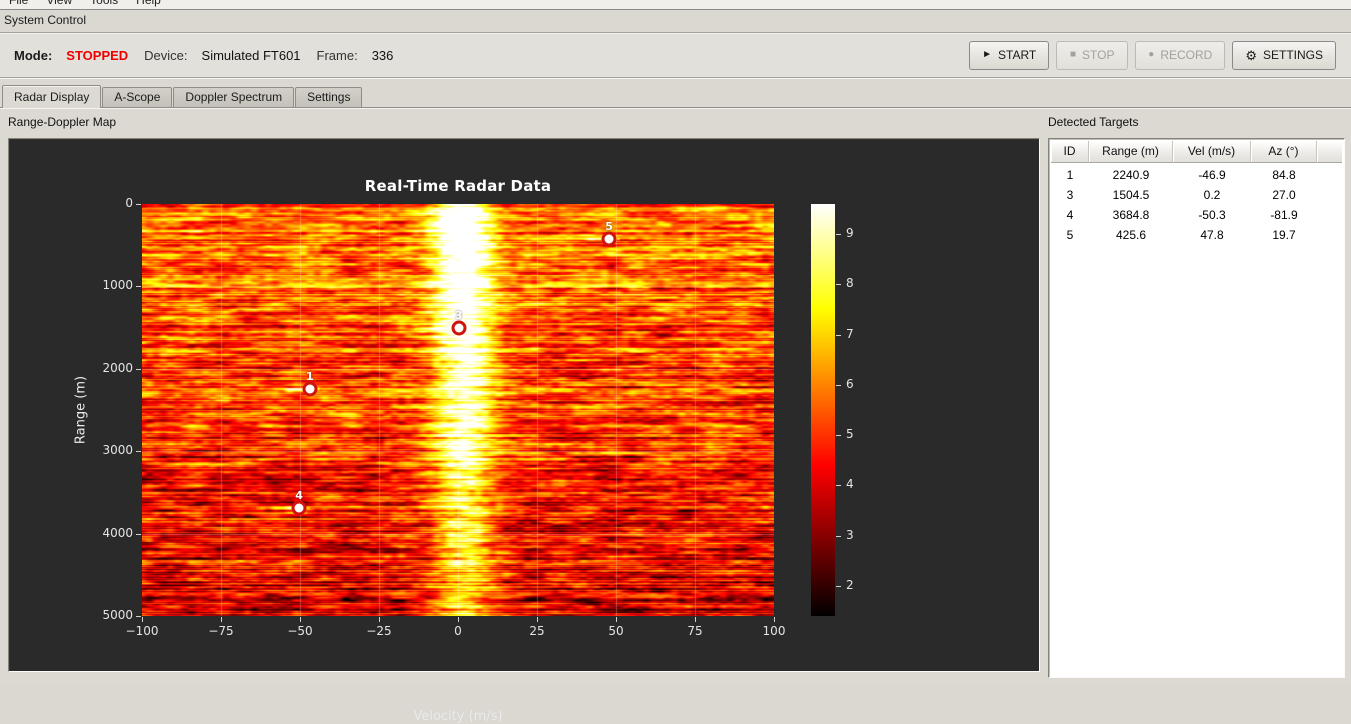 Image resolution: width=1351 pixels, height=724 pixels. I want to click on target-id-label: 3, so click(458, 315).